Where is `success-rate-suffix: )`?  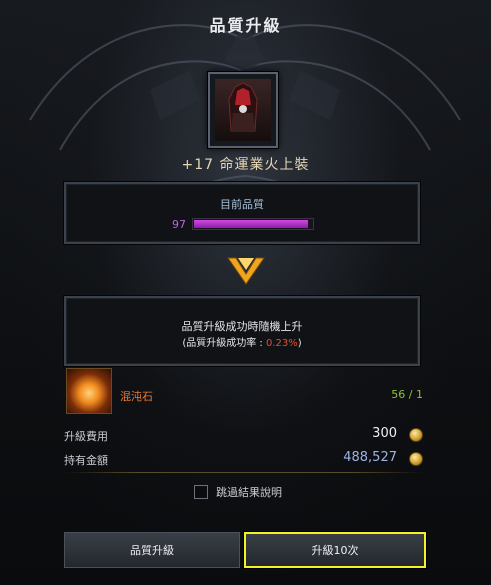 success-rate-suffix: ) is located at coordinates (299, 343).